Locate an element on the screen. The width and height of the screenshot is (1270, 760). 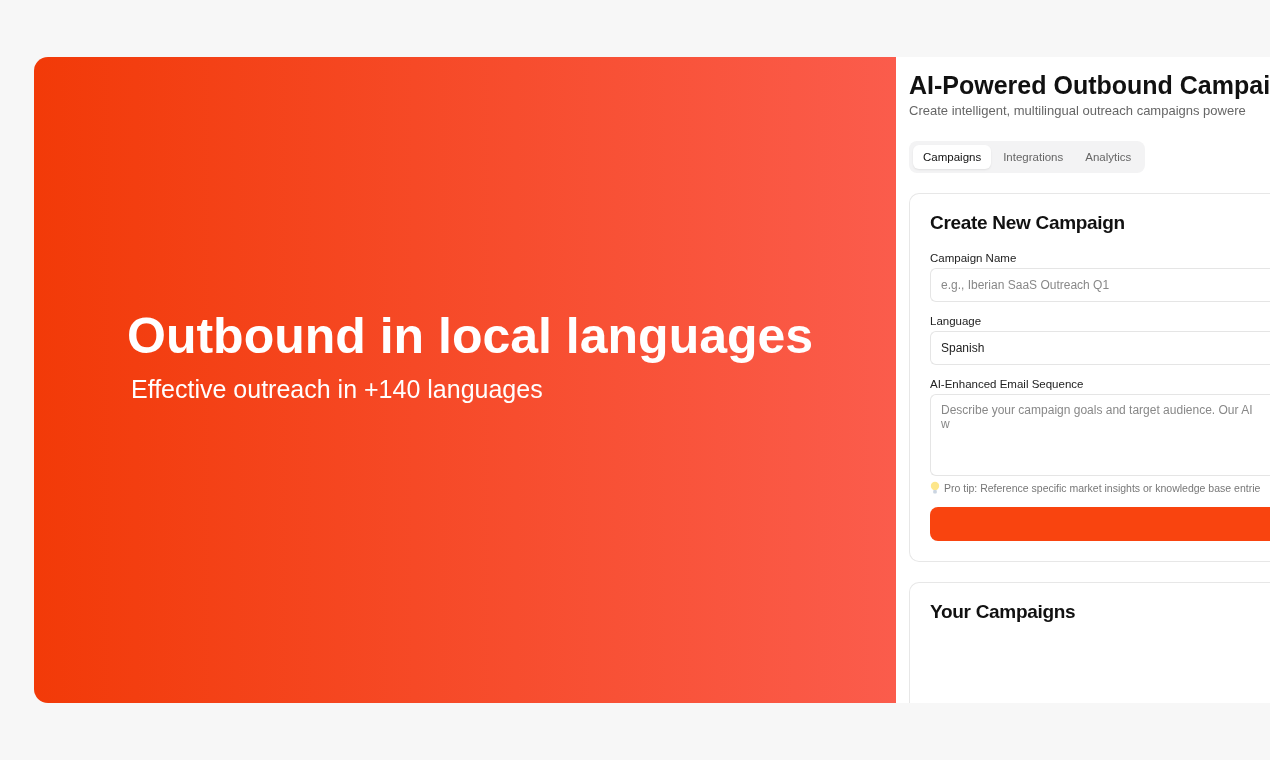
tab: Integrations is located at coordinates (1033, 157).